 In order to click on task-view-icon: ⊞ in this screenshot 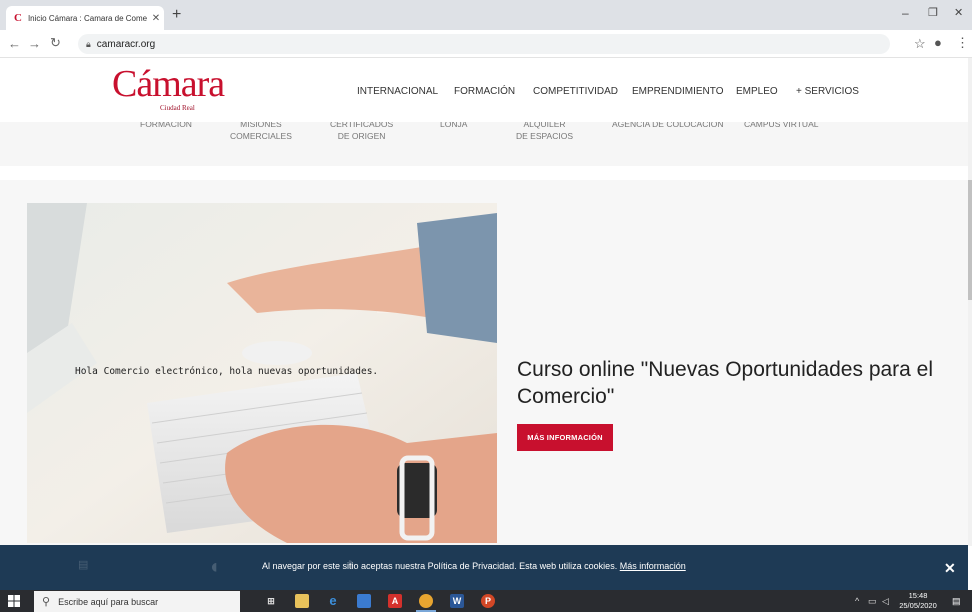, I will do `click(271, 601)`.